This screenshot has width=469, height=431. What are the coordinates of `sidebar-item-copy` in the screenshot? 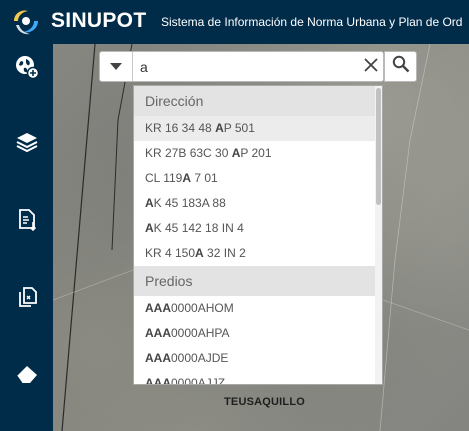 It's located at (26, 299).